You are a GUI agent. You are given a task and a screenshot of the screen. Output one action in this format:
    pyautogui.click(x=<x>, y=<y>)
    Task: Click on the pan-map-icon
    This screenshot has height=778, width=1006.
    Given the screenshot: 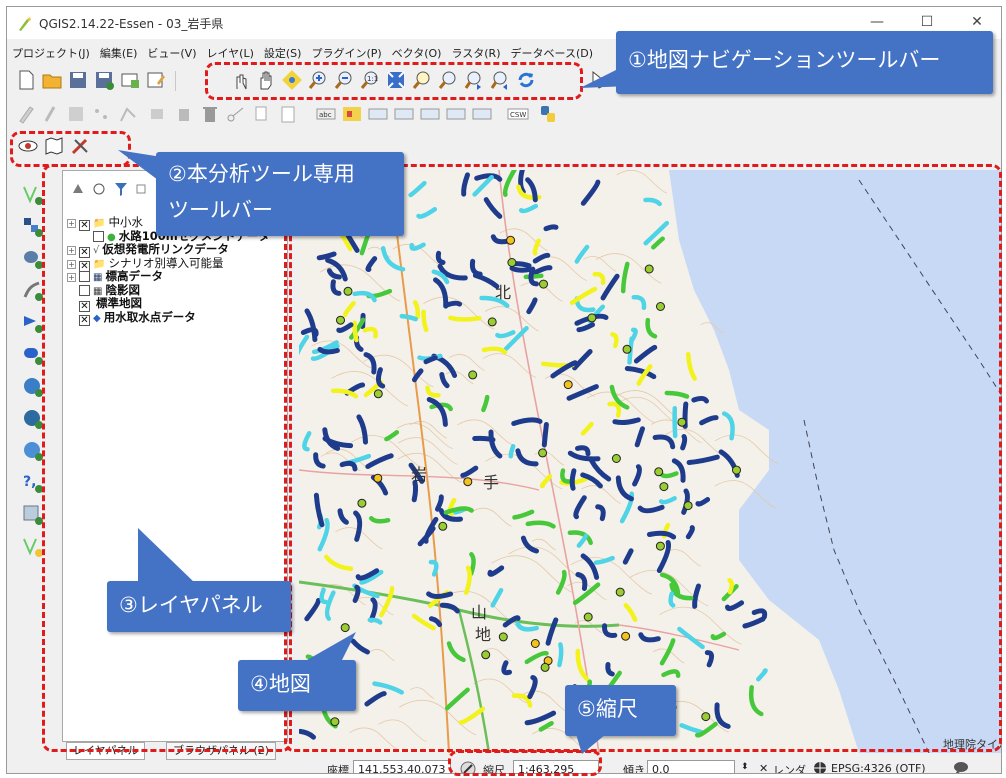 What is the action you would take?
    pyautogui.click(x=266, y=80)
    